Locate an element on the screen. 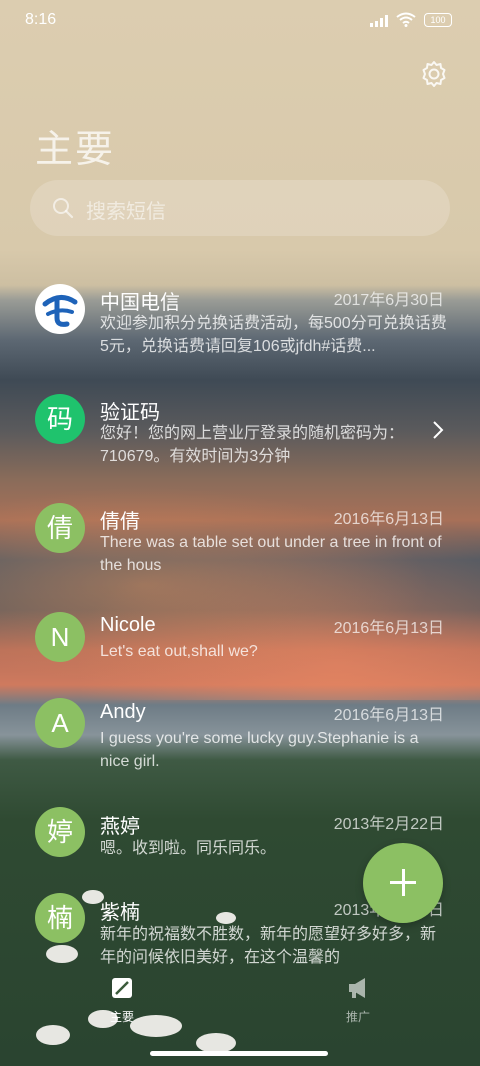 This screenshot has width=480, height=1066. conversation-preview: 新年的祝福数不胜数，新年的愿望好多好多，新年的问候依旧美好，在这个温馨的 is located at coordinates (268, 945).